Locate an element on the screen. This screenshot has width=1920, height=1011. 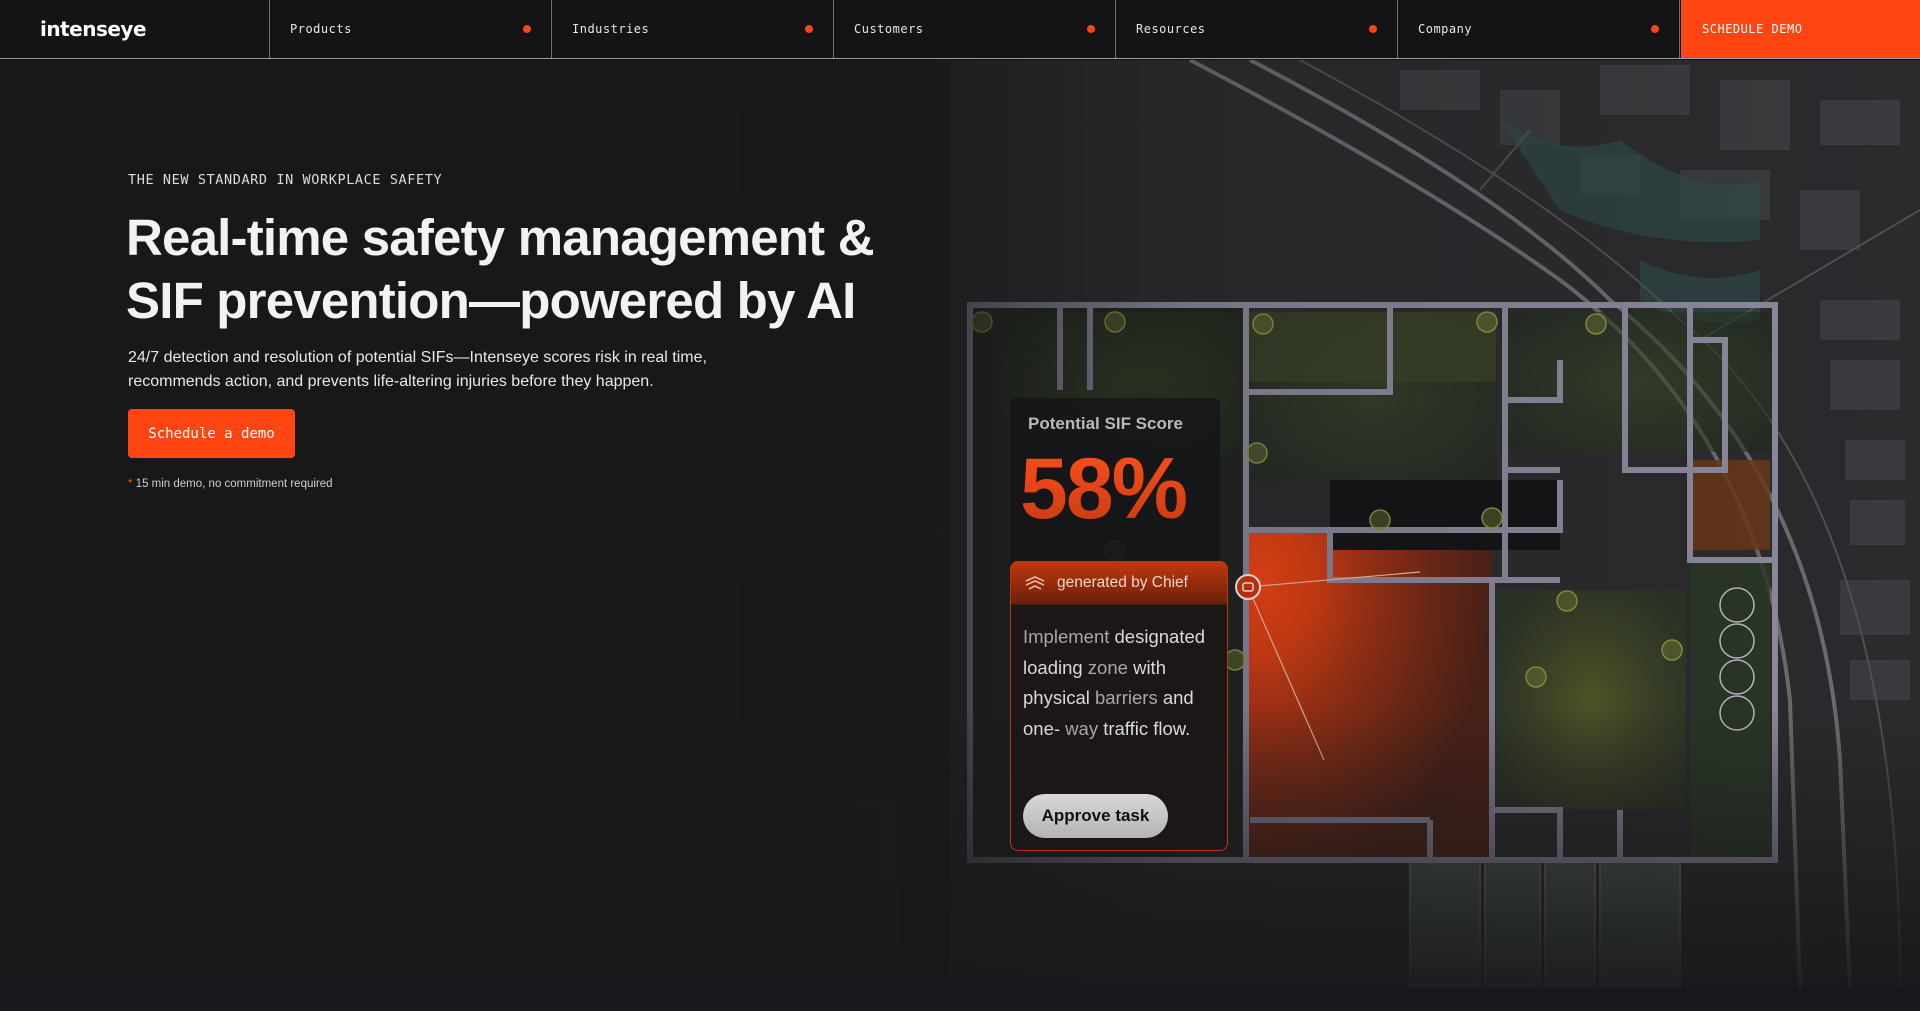
chief-icon is located at coordinates (1035, 583).